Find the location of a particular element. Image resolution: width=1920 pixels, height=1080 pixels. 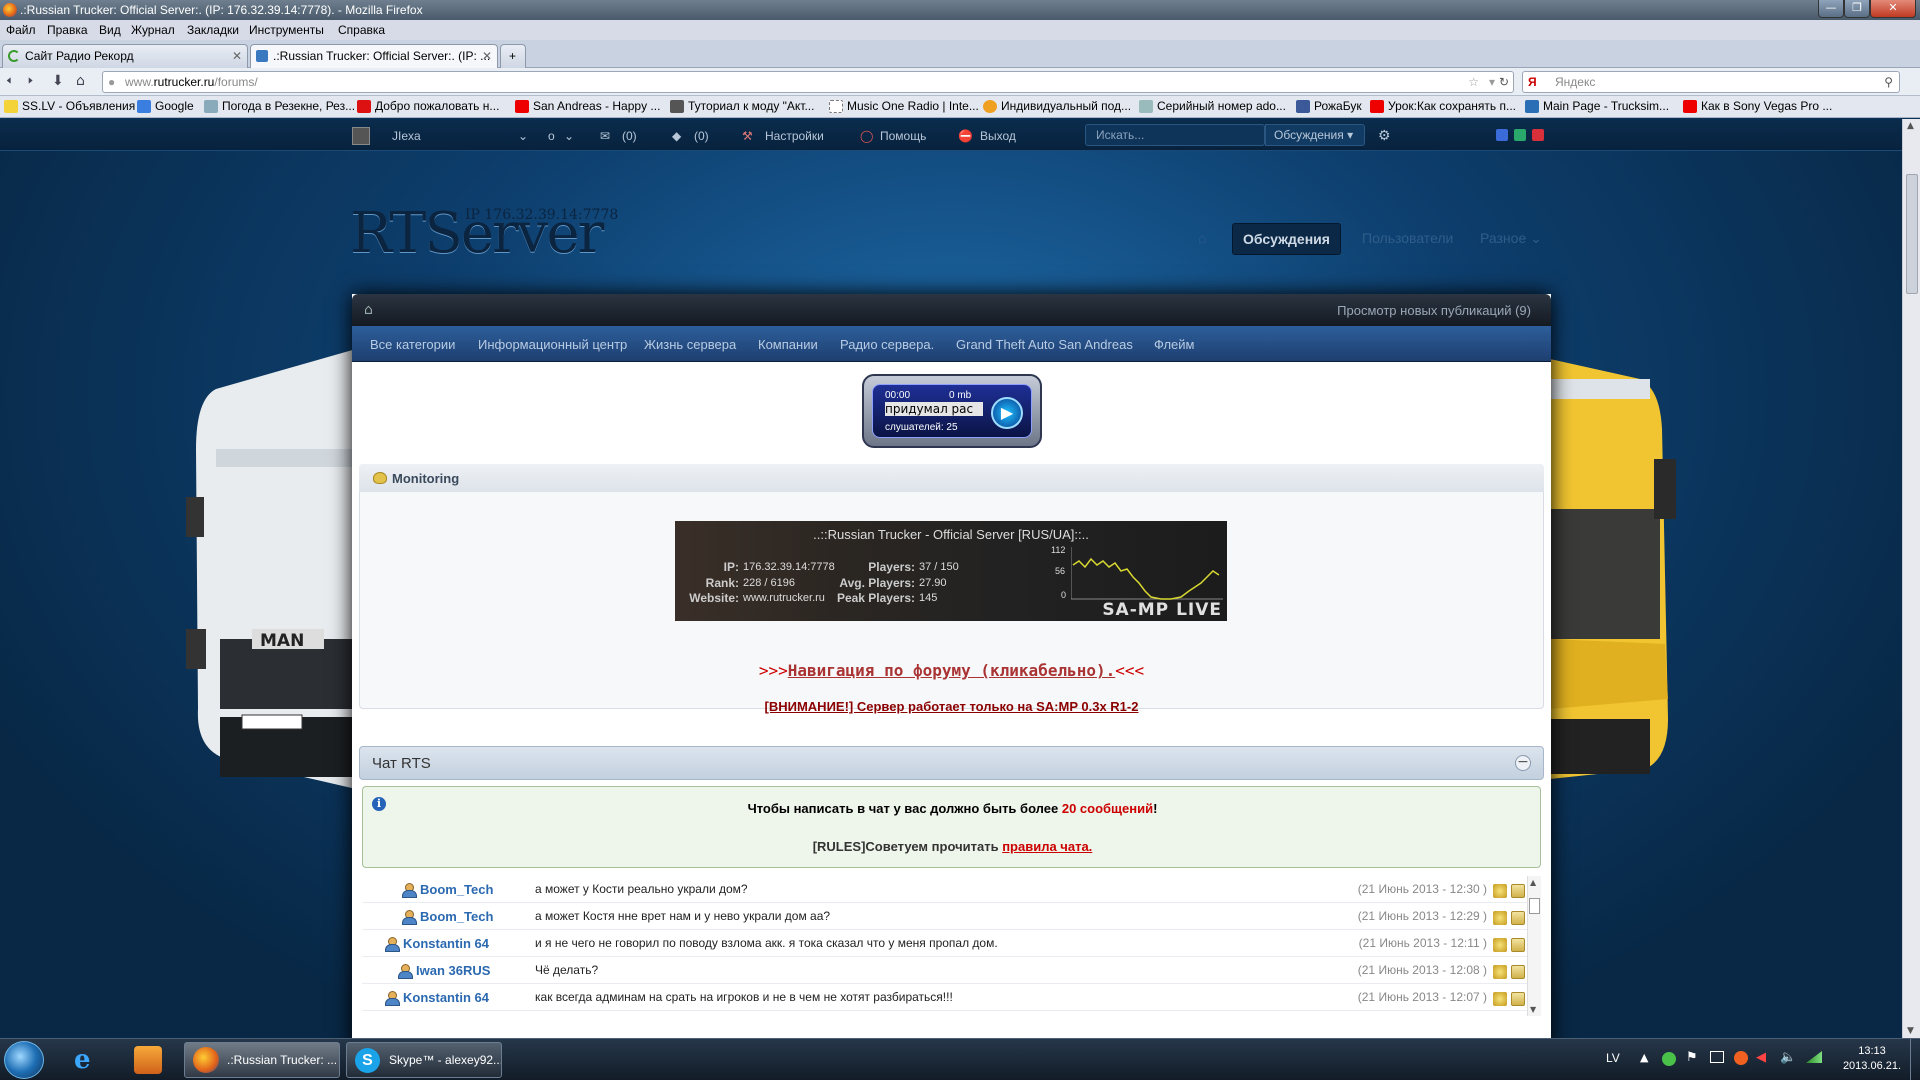

maximize-button: ❐ is located at coordinates (1857, 9).